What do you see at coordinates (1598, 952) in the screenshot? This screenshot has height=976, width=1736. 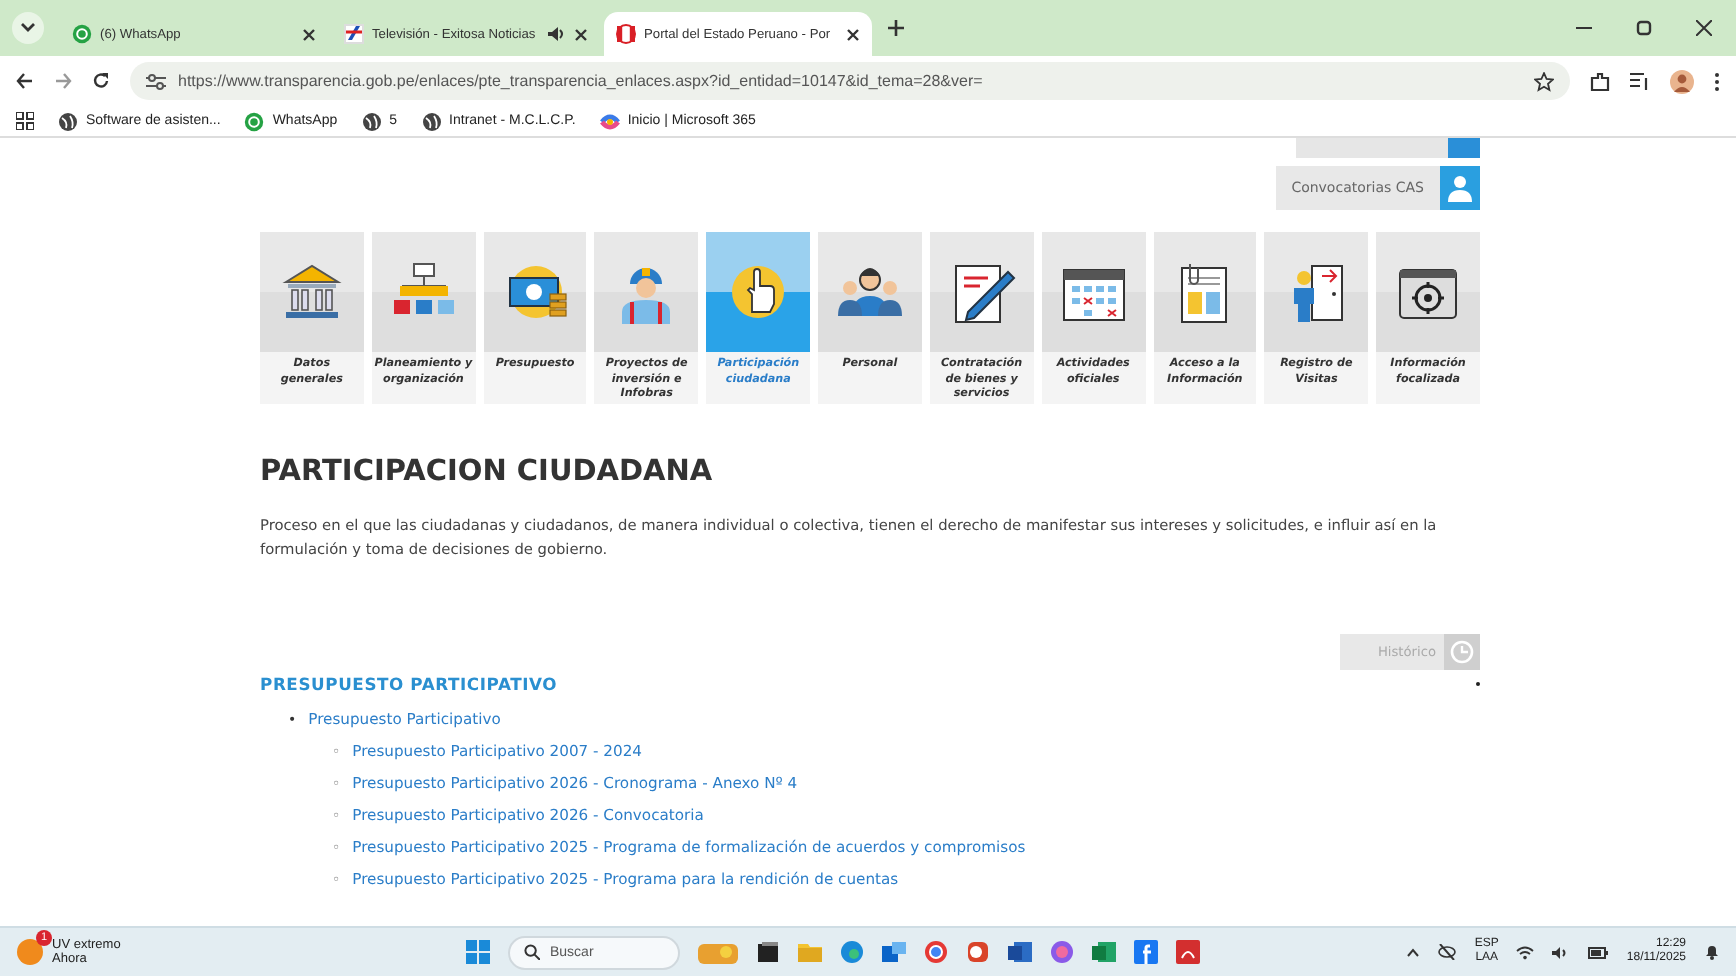 I see `battery-icon` at bounding box center [1598, 952].